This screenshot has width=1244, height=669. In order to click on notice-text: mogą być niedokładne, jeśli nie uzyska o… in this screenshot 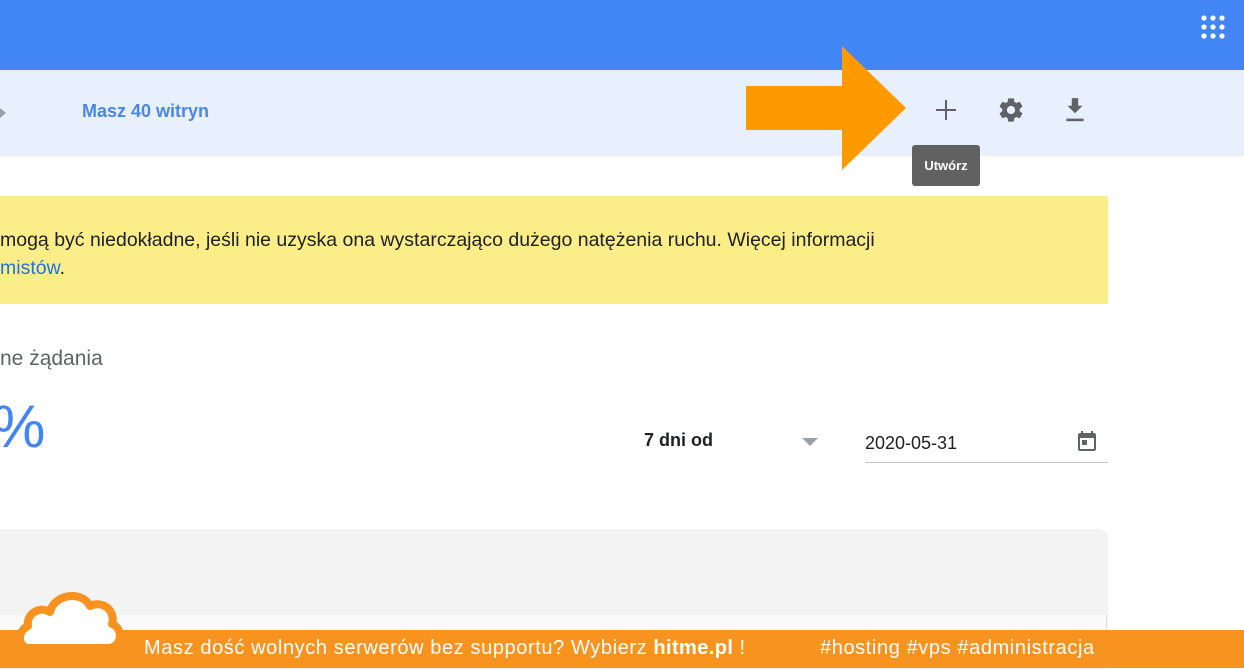, I will do `click(550, 254)`.